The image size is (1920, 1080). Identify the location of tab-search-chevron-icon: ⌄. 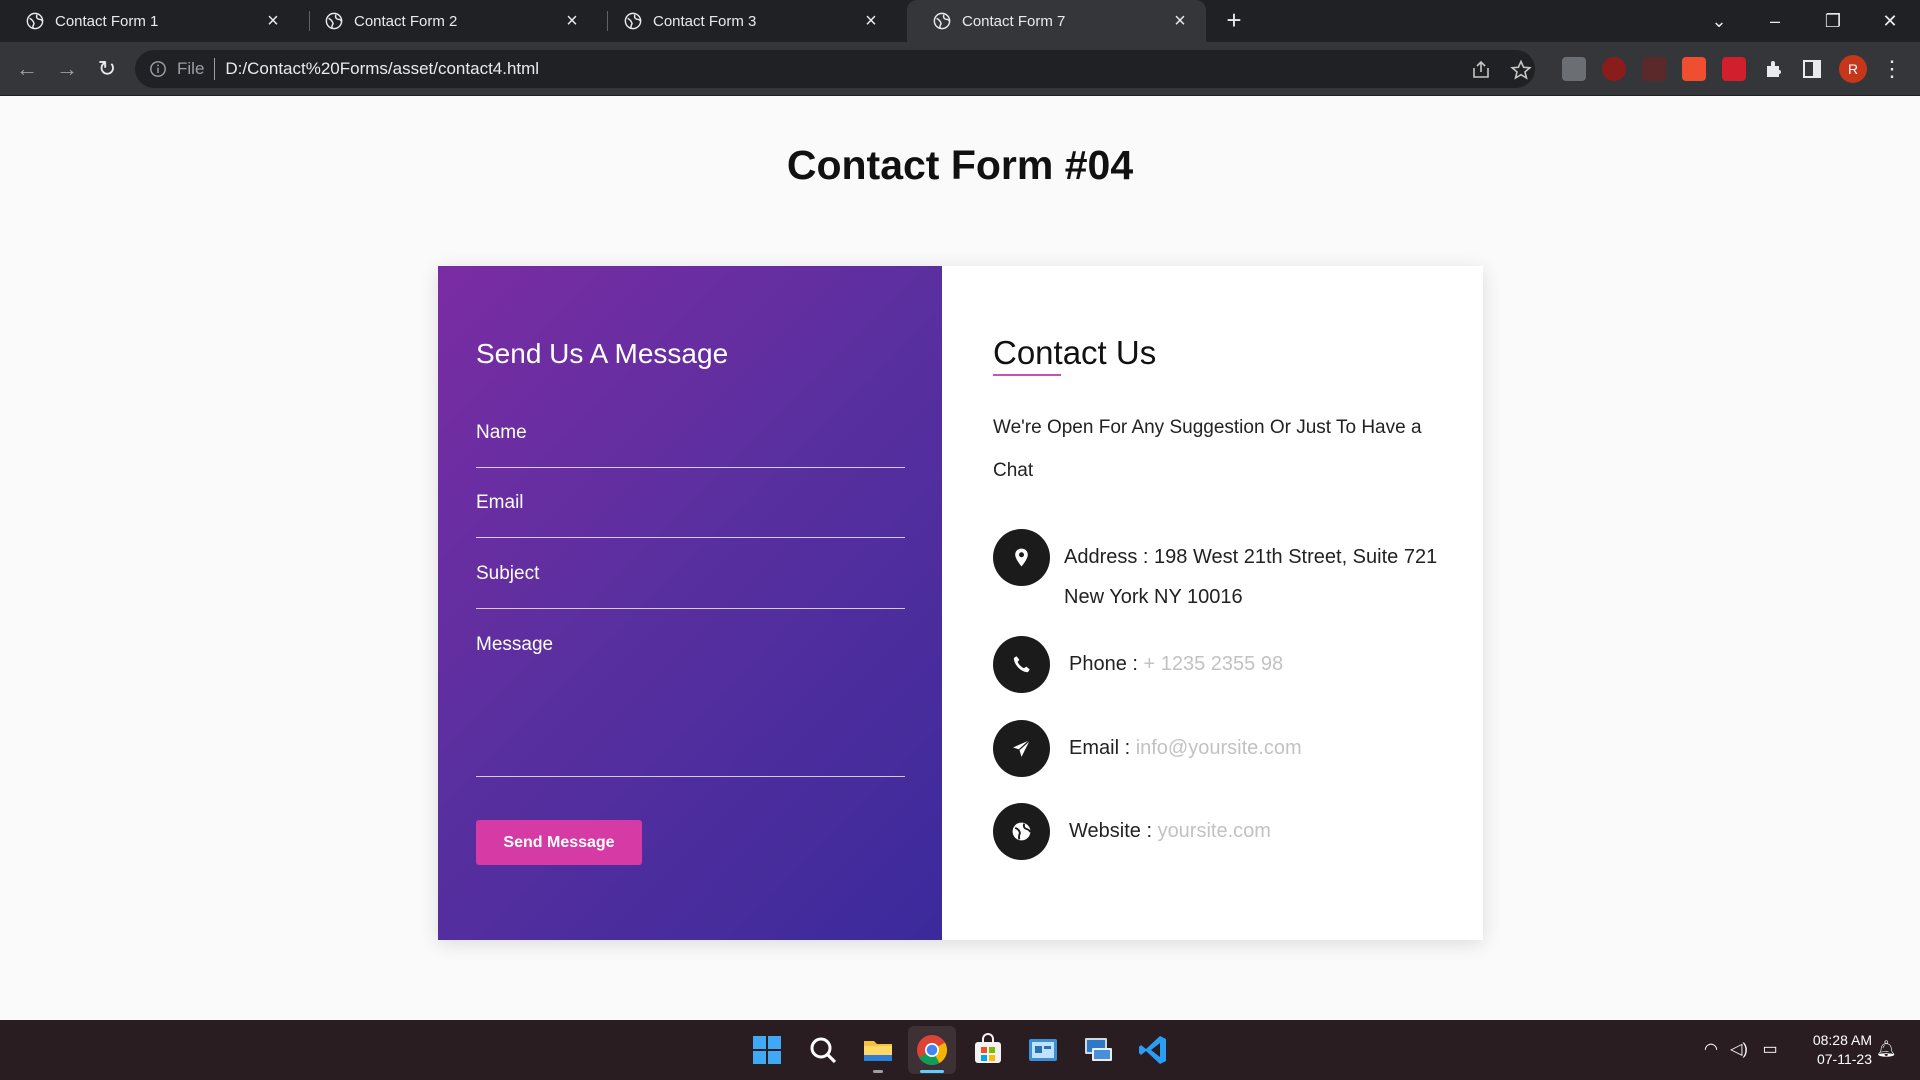
(1719, 21).